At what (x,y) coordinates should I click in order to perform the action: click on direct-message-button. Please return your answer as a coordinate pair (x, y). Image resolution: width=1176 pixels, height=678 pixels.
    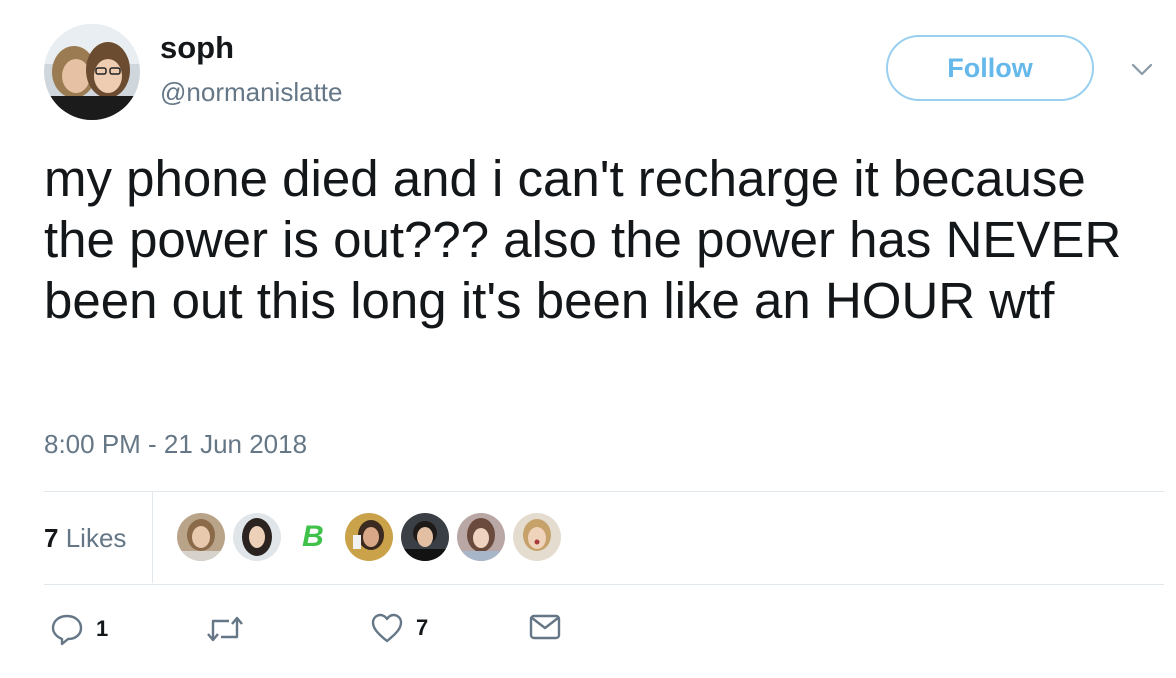
    Looking at the image, I should click on (545, 627).